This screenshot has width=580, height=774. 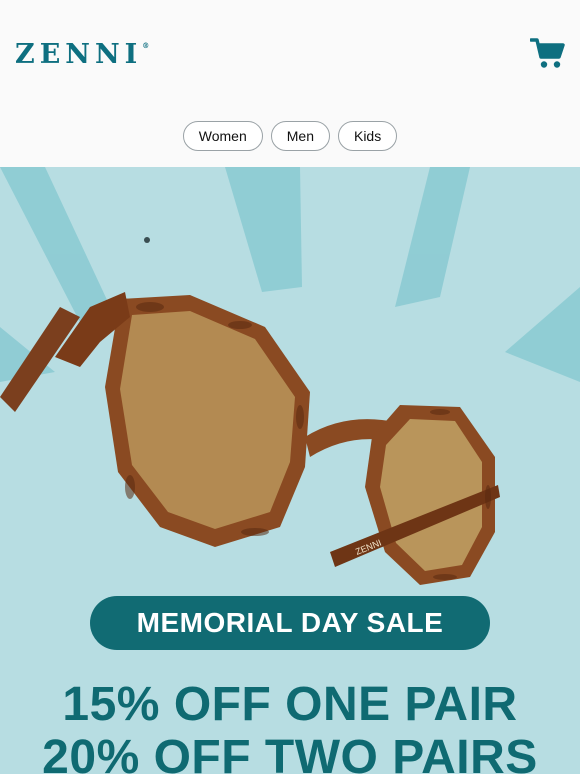 I want to click on nav-women-button: Women, so click(x=222, y=136).